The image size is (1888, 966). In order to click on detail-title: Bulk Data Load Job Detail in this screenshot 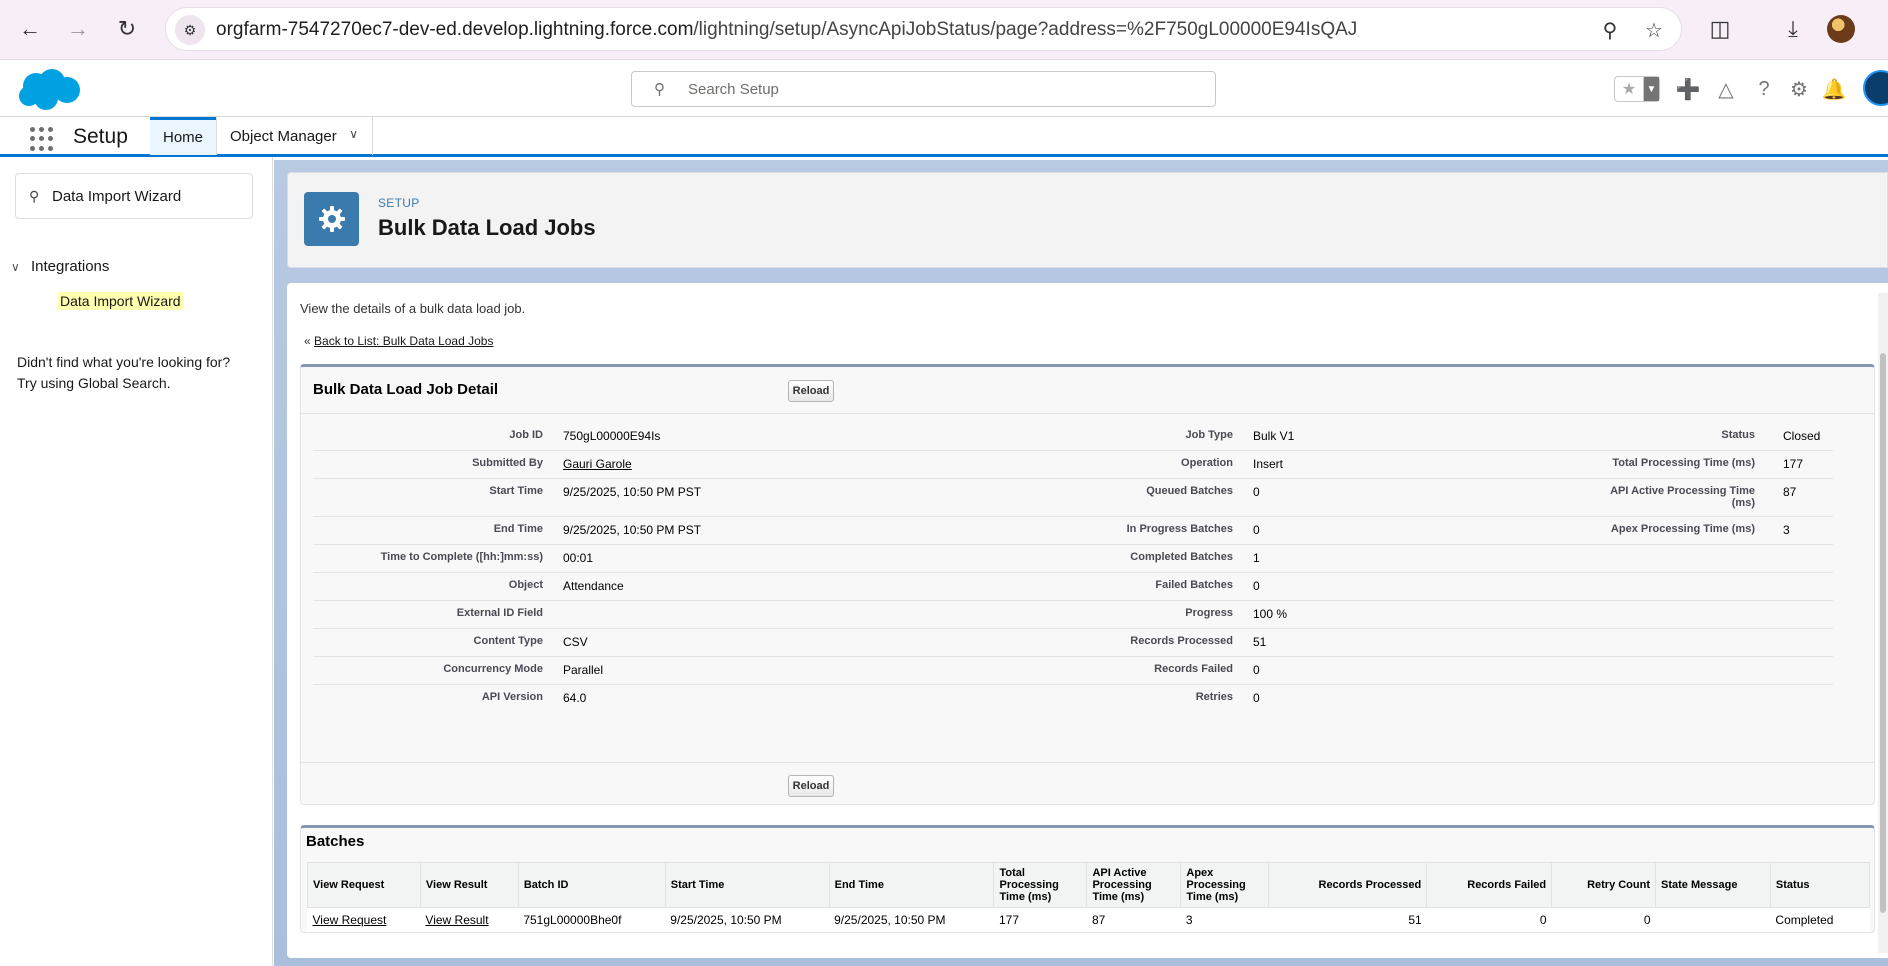, I will do `click(406, 389)`.